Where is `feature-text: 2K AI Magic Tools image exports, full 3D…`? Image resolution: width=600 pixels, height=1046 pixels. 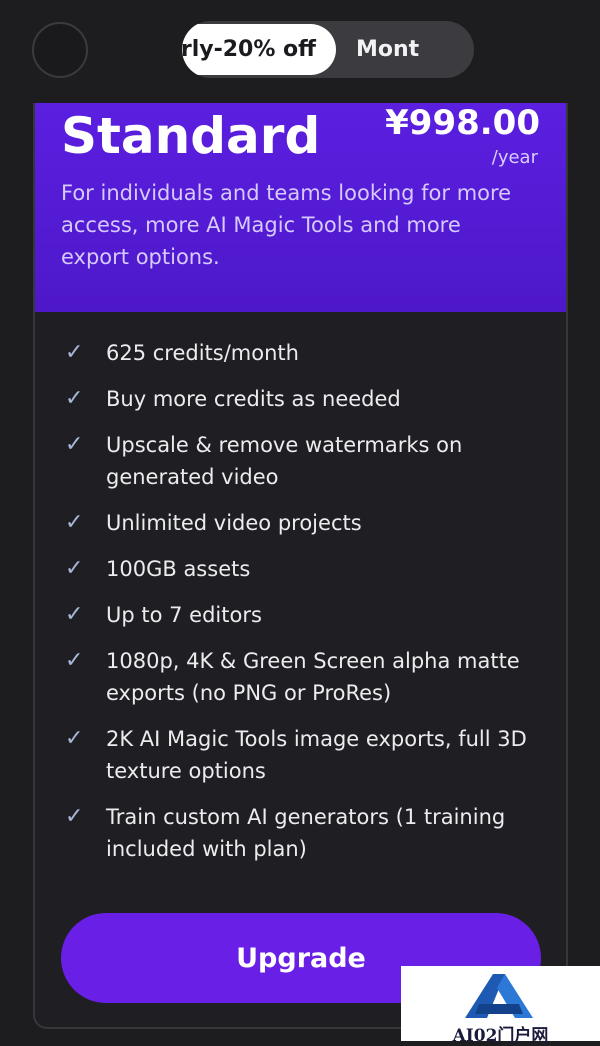 feature-text: 2K AI Magic Tools image exports, full 3D… is located at coordinates (316, 755).